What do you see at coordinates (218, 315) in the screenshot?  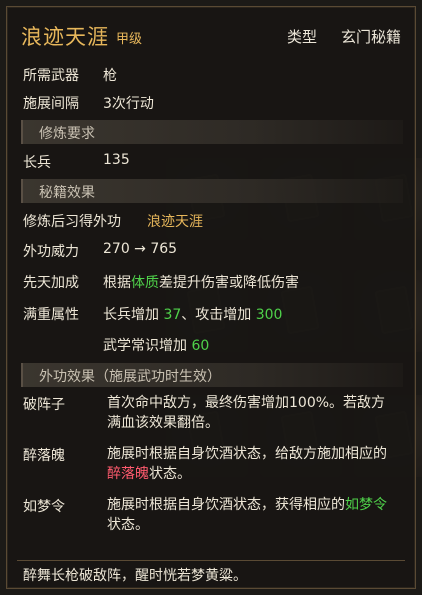 I see `full-bonus-text: 、攻击增加` at bounding box center [218, 315].